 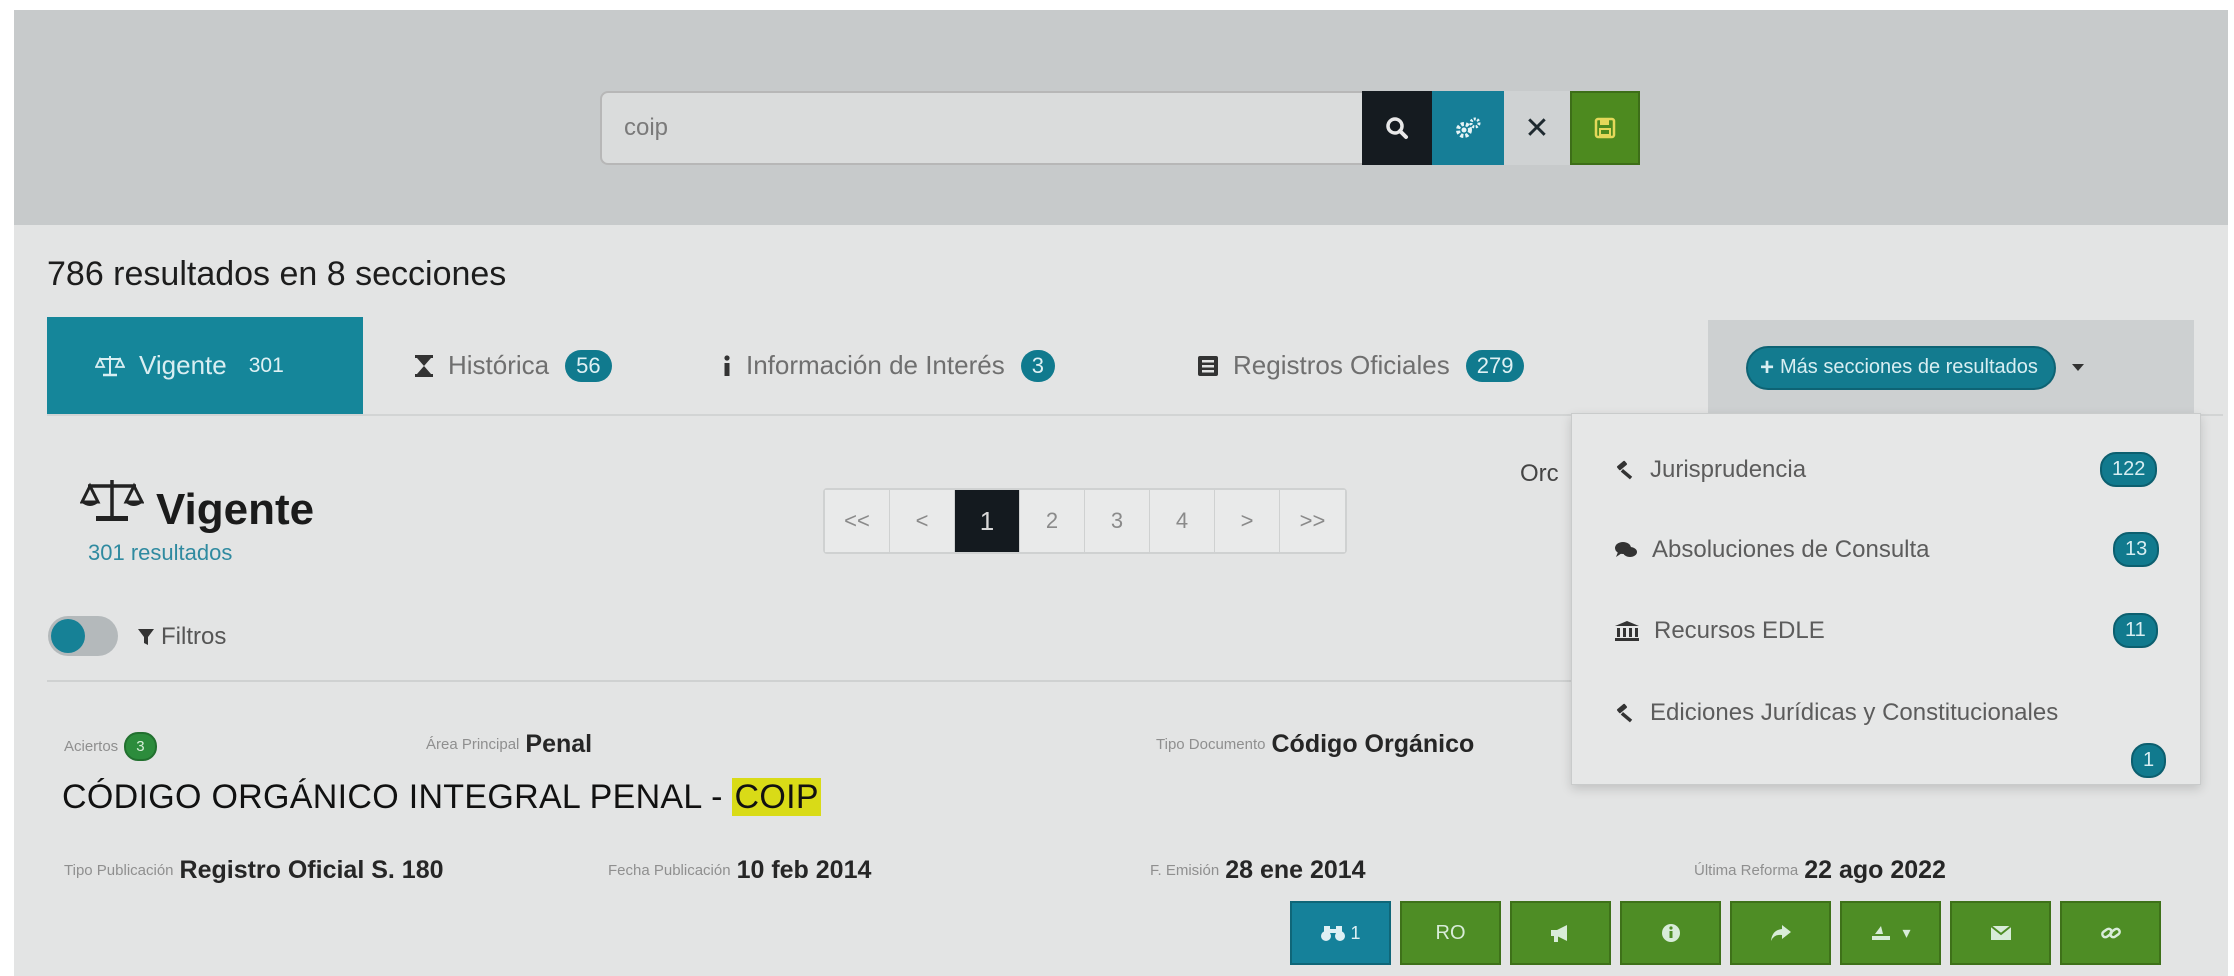 I want to click on tab-label: Registros Oficiales, so click(x=1341, y=365).